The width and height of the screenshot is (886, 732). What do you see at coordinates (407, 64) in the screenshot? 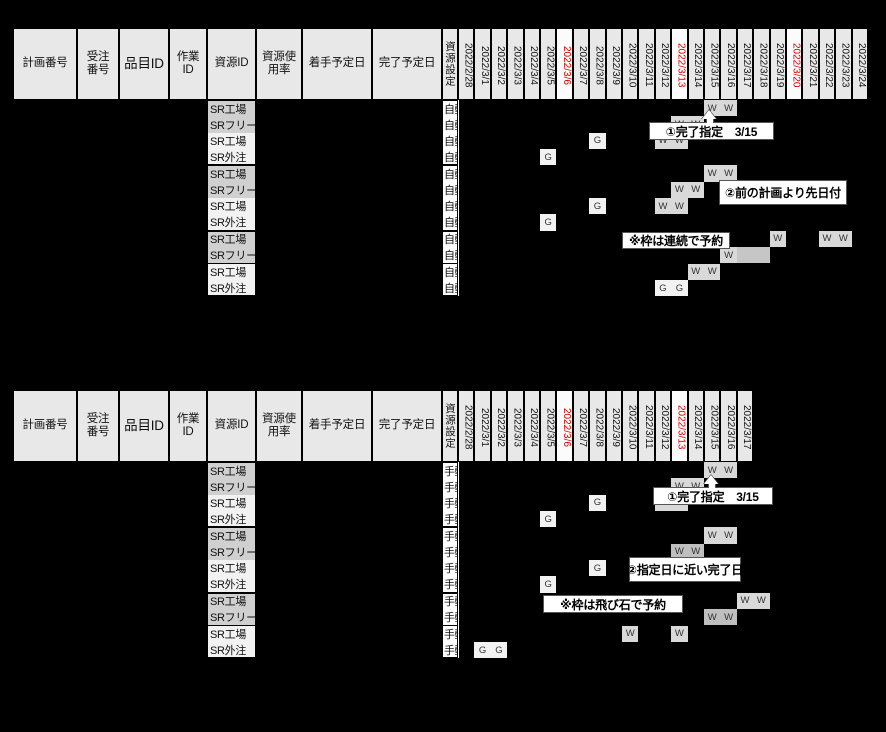
I see `column-header-完了予定日: 完了予定日` at bounding box center [407, 64].